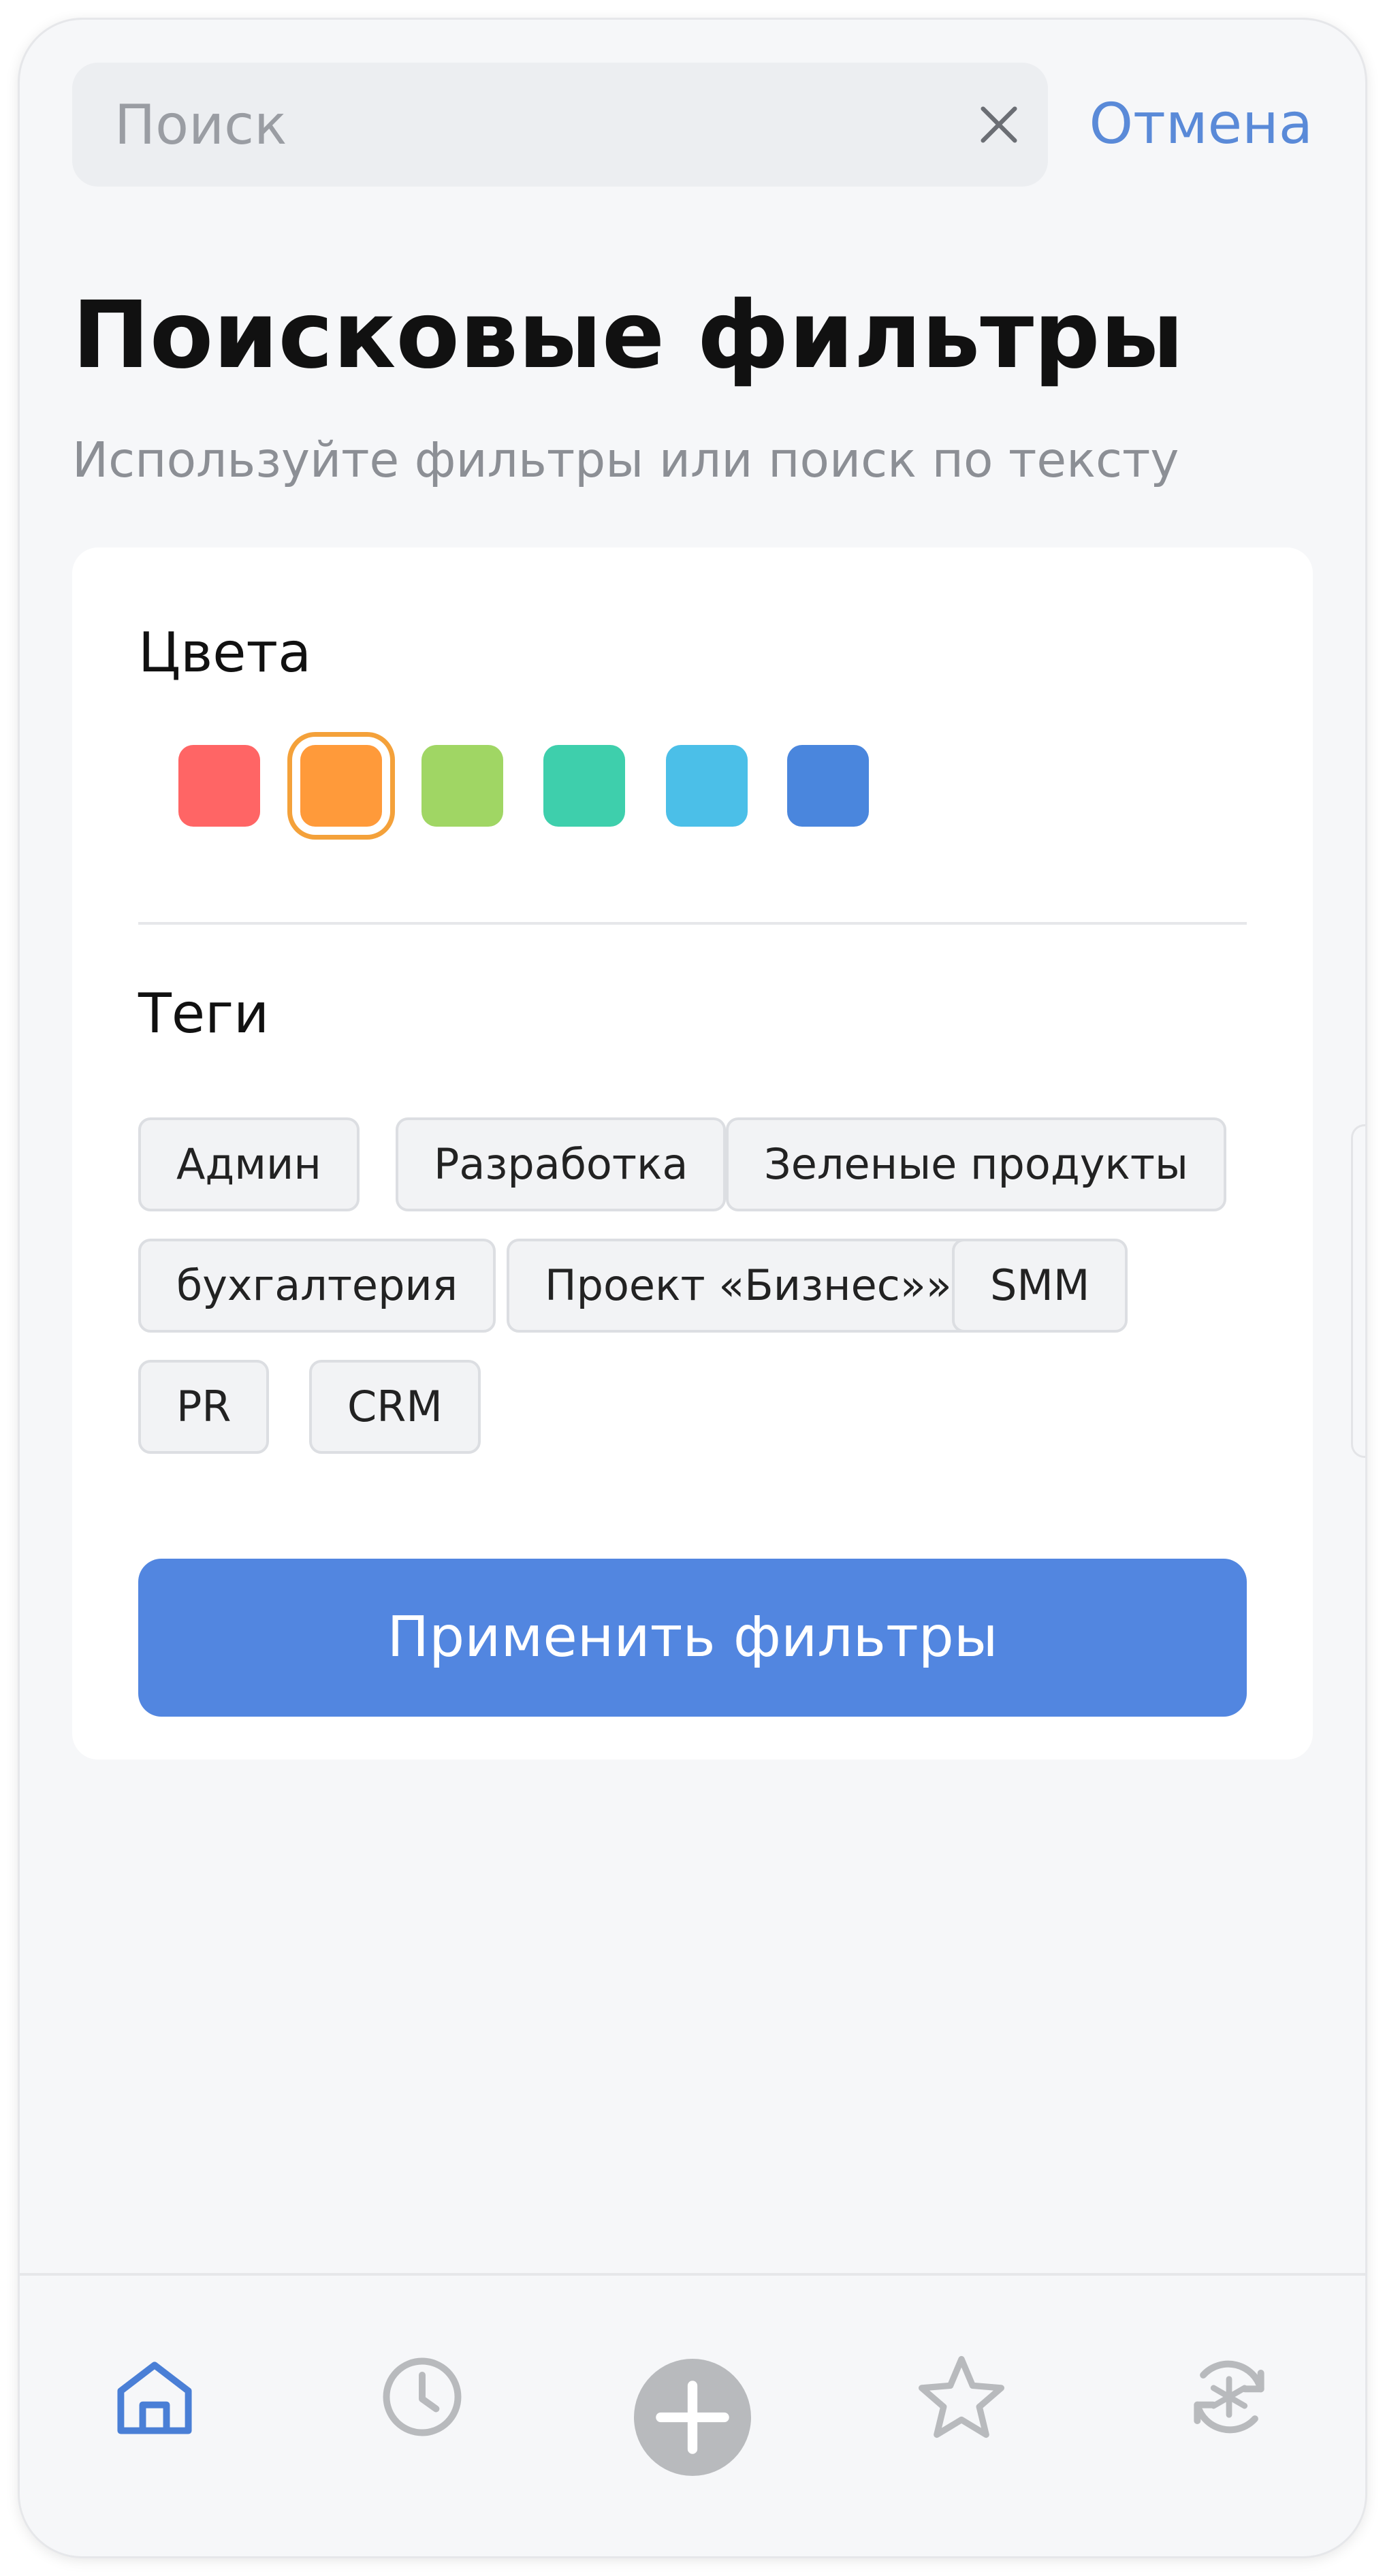 This screenshot has width=1385, height=2576. What do you see at coordinates (523, 125) in the screenshot?
I see `search-input` at bounding box center [523, 125].